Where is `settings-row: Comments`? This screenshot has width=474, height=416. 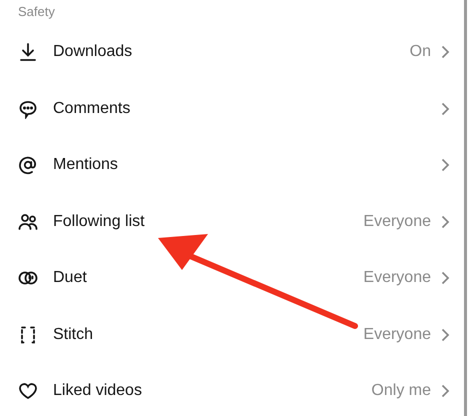 settings-row: Comments is located at coordinates (232, 108).